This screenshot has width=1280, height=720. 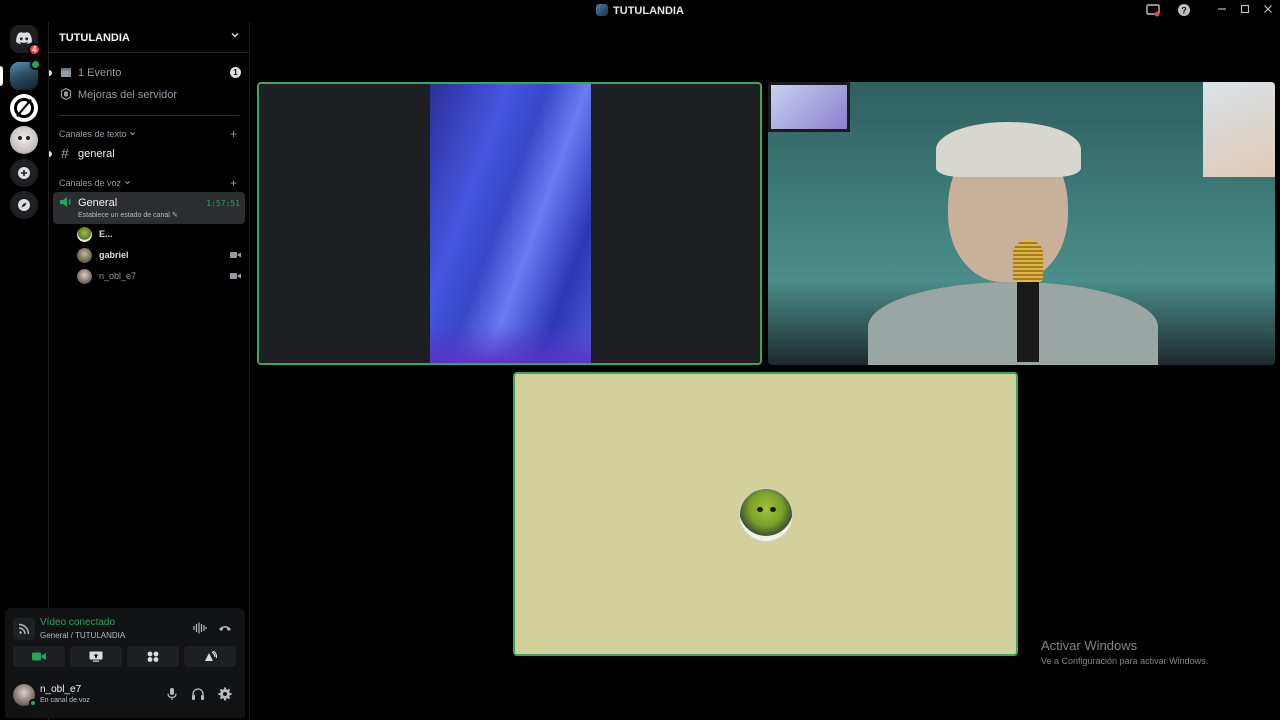 I want to click on discord-logo-icon, so click(x=24, y=38).